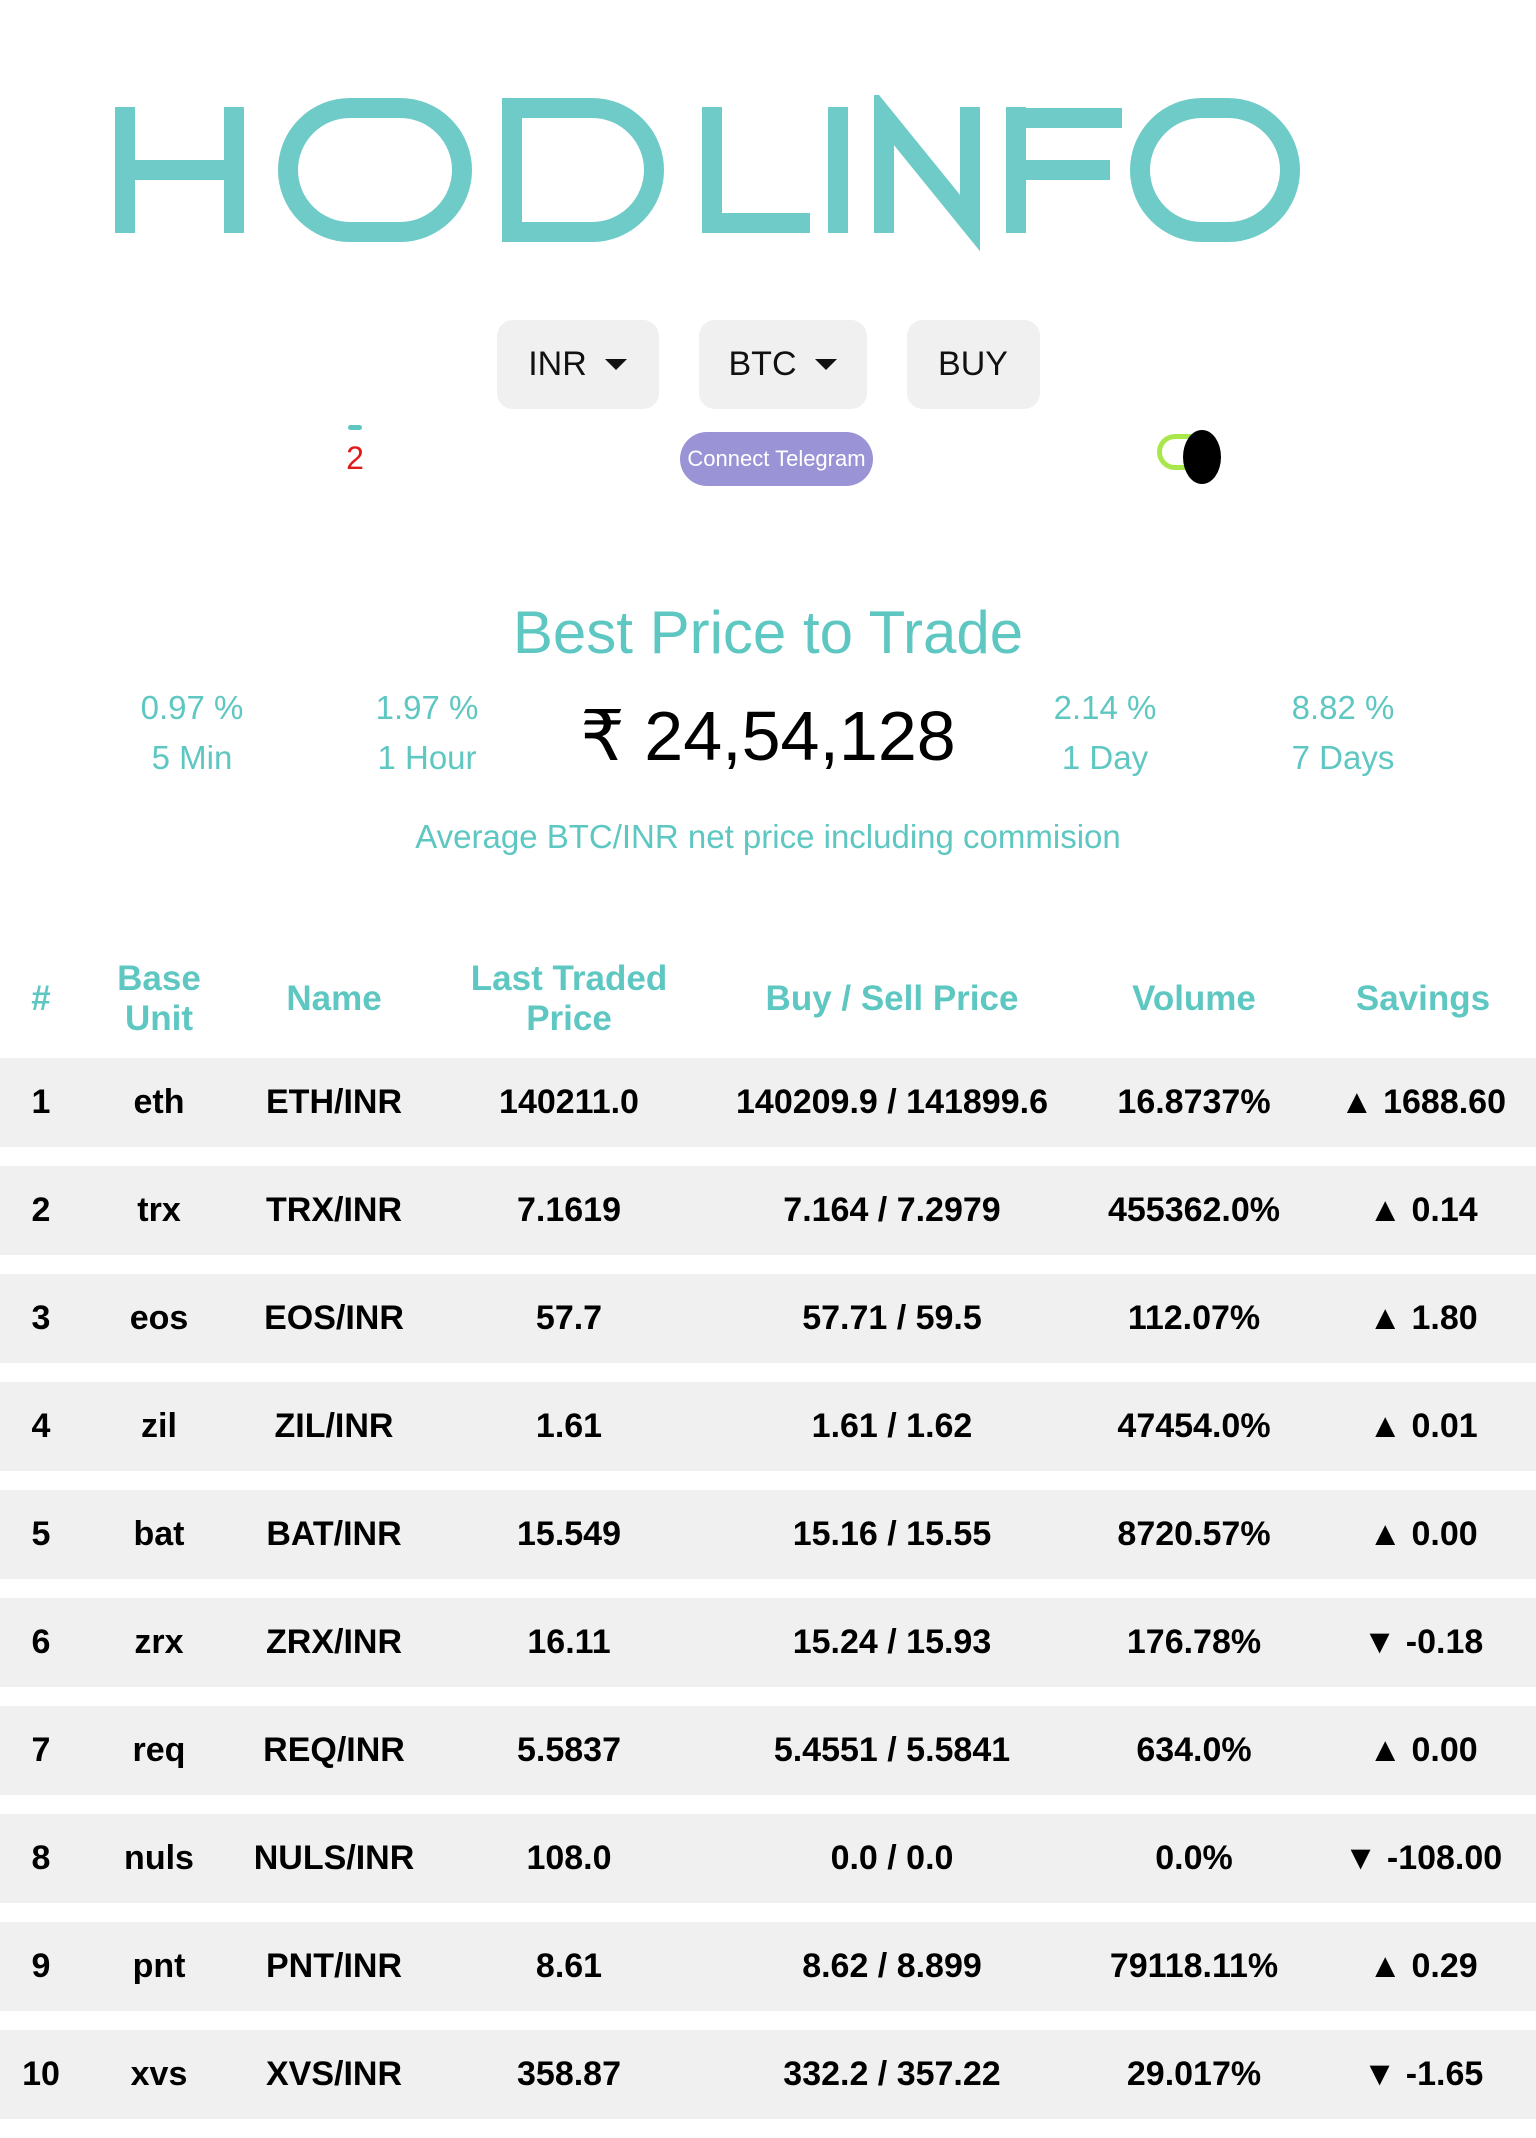  What do you see at coordinates (334, 1642) in the screenshot?
I see `cell-name: ZRX/INR` at bounding box center [334, 1642].